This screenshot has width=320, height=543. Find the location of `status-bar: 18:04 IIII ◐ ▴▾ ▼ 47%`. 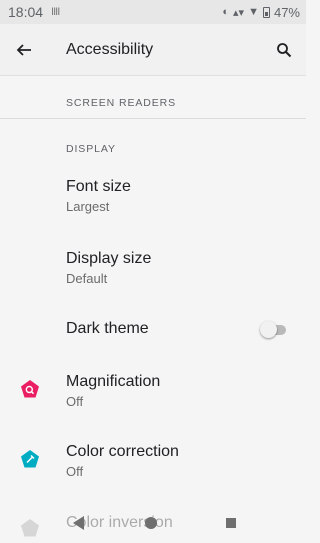

status-bar: 18:04 IIII ◐ ▴▾ ▼ 47% is located at coordinates (153, 12).